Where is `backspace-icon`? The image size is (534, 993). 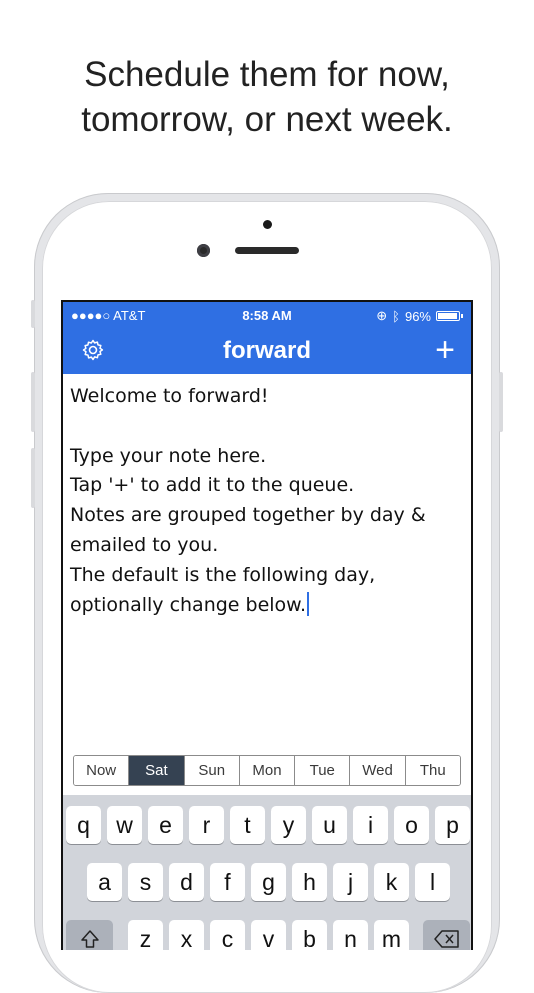
backspace-icon is located at coordinates (446, 939).